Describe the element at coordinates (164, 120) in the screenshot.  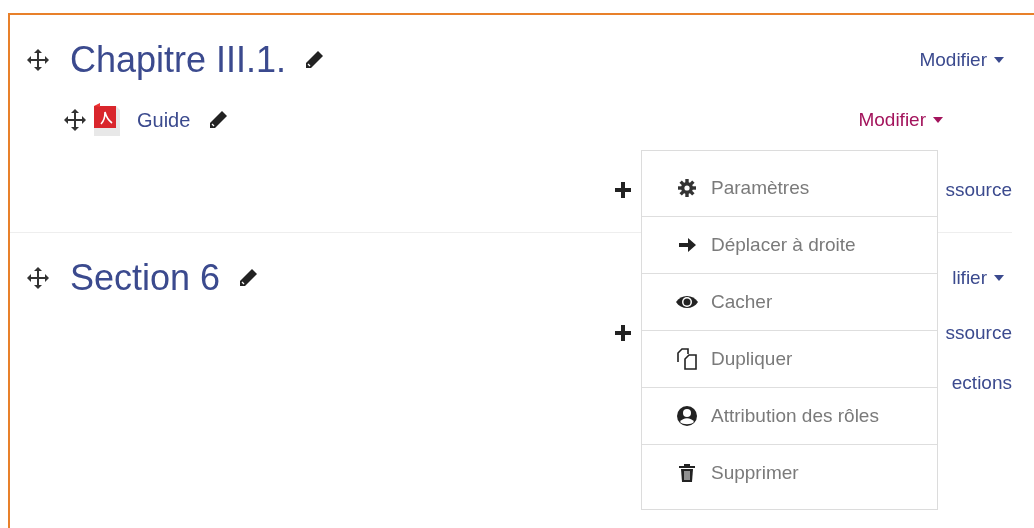
I see `activity-link: Guide` at that location.